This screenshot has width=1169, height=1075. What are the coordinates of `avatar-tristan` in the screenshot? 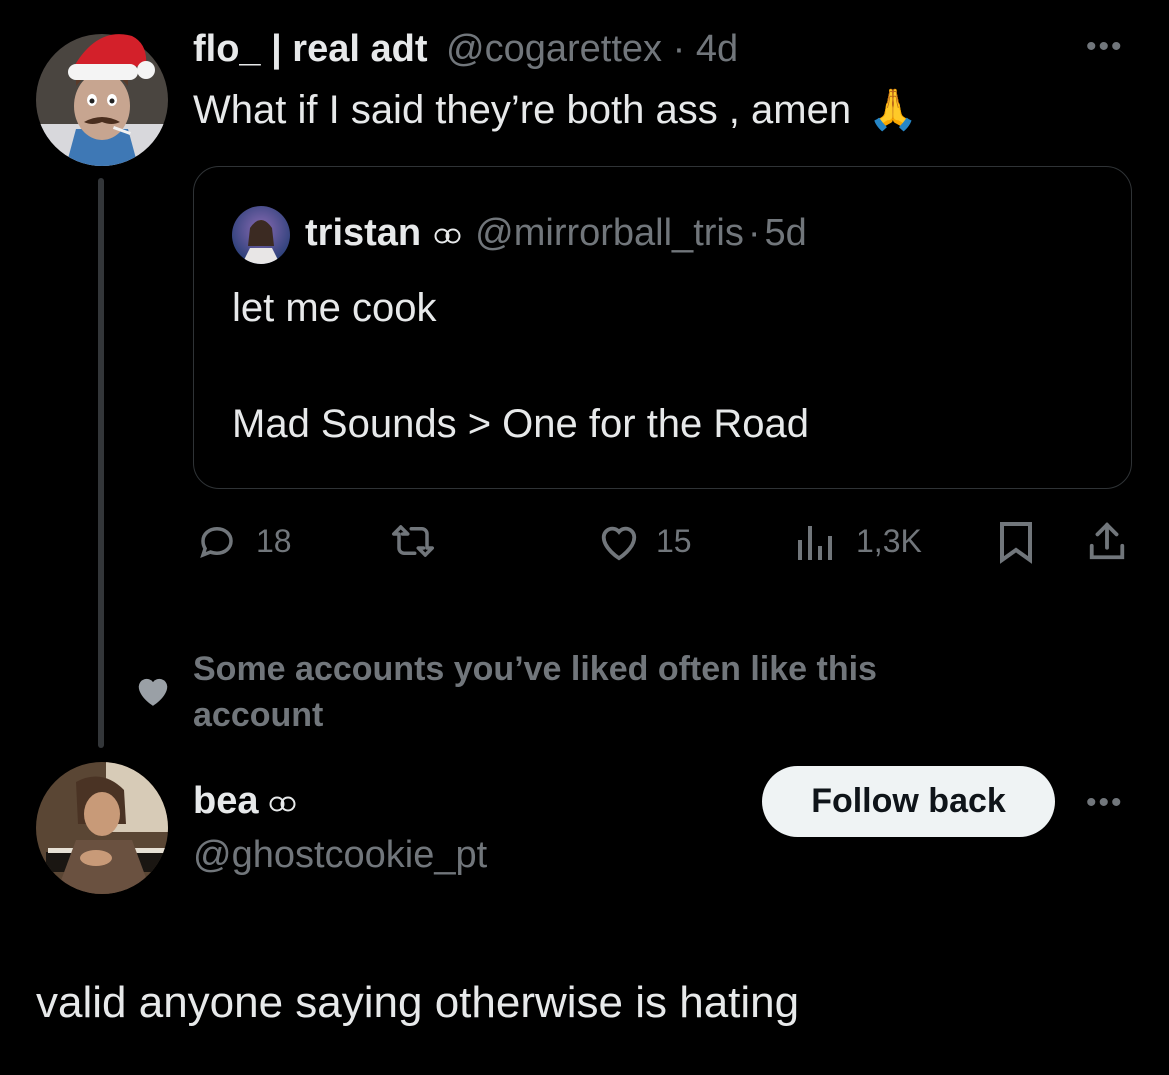 It's located at (261, 235).